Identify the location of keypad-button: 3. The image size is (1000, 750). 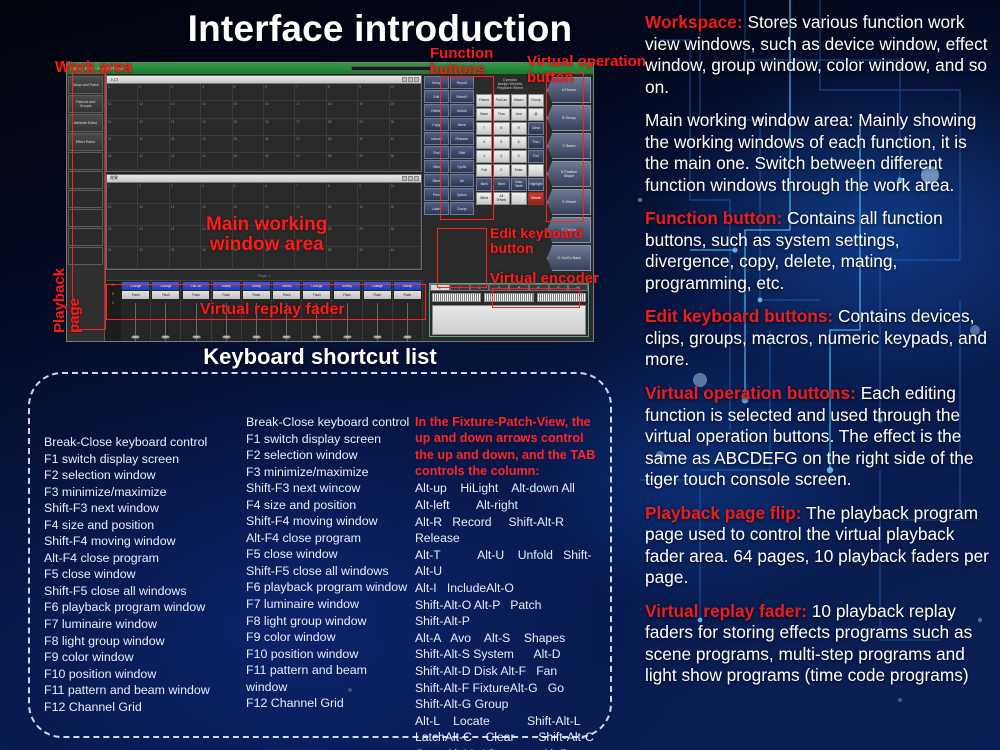
(518, 156).